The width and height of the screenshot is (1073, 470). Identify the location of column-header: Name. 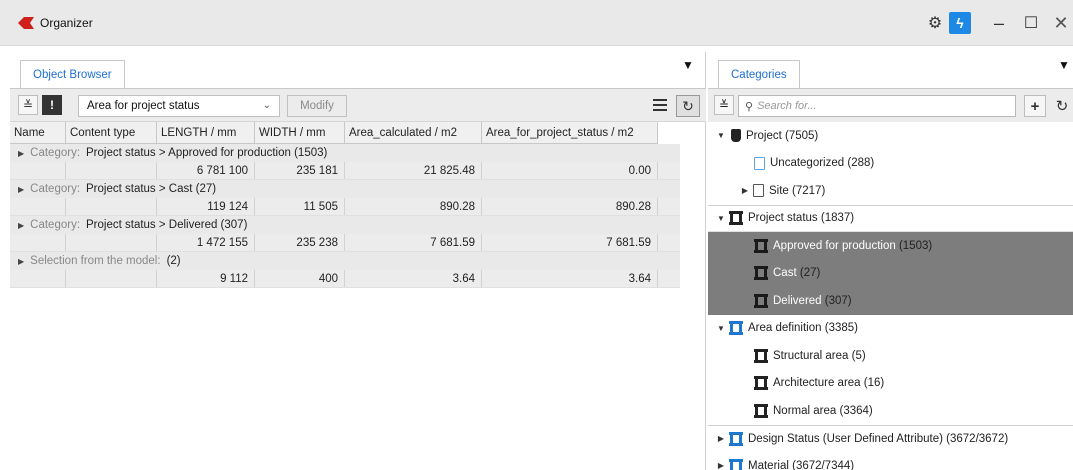
(38, 132).